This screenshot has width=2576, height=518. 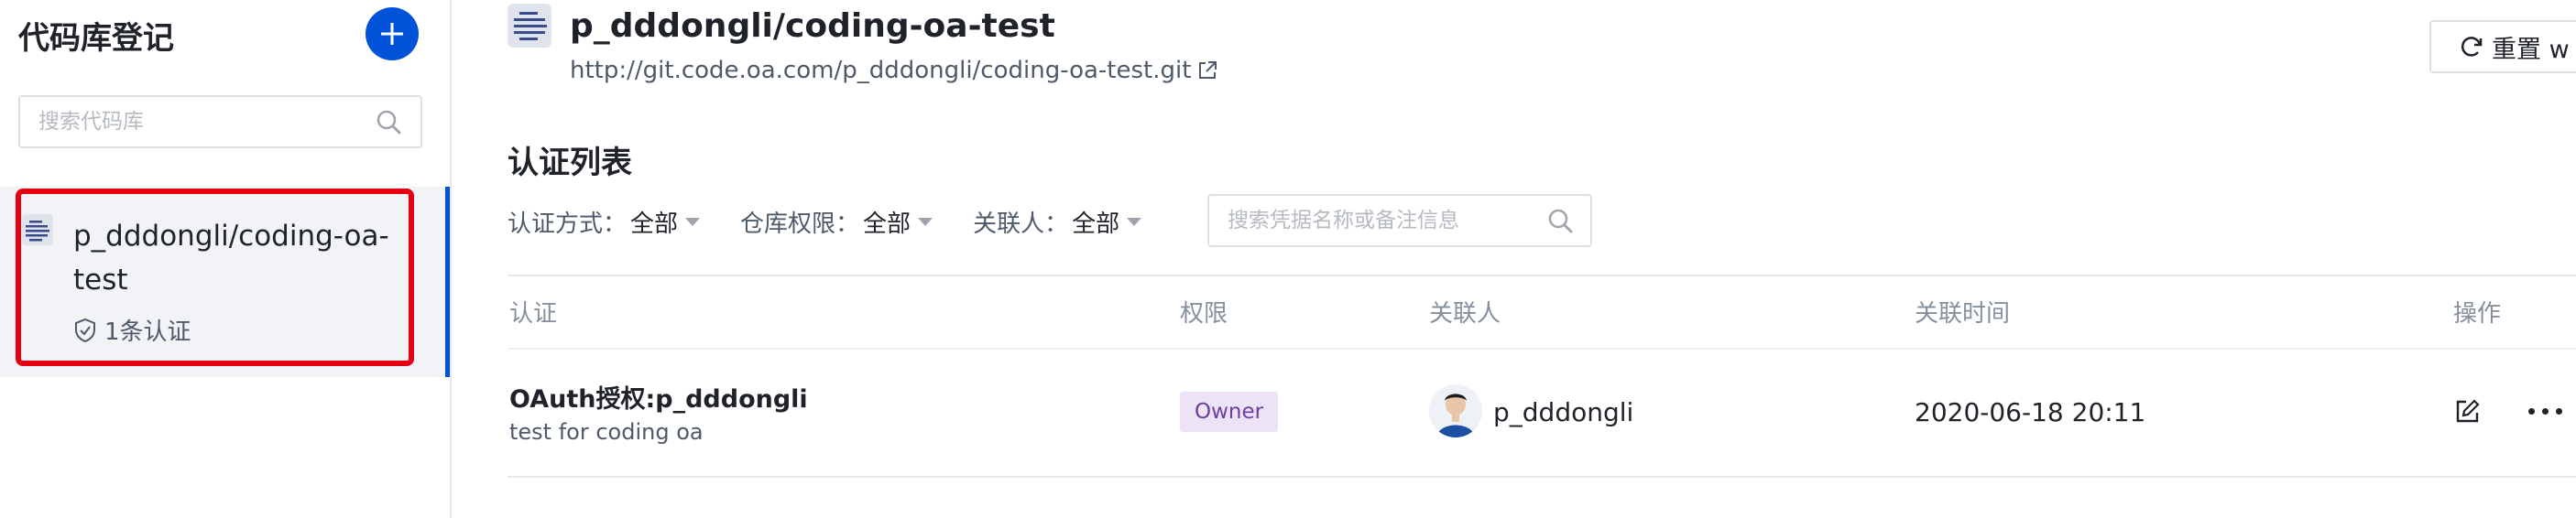 What do you see at coordinates (800, 224) in the screenshot?
I see `filter-label: 仓库权限：` at bounding box center [800, 224].